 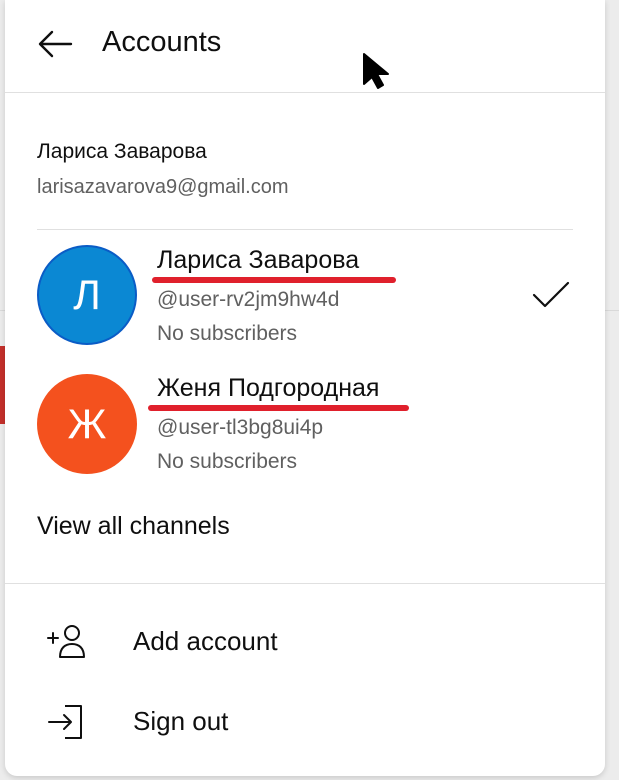 I want to click on accounts-header: Accounts, so click(x=305, y=46).